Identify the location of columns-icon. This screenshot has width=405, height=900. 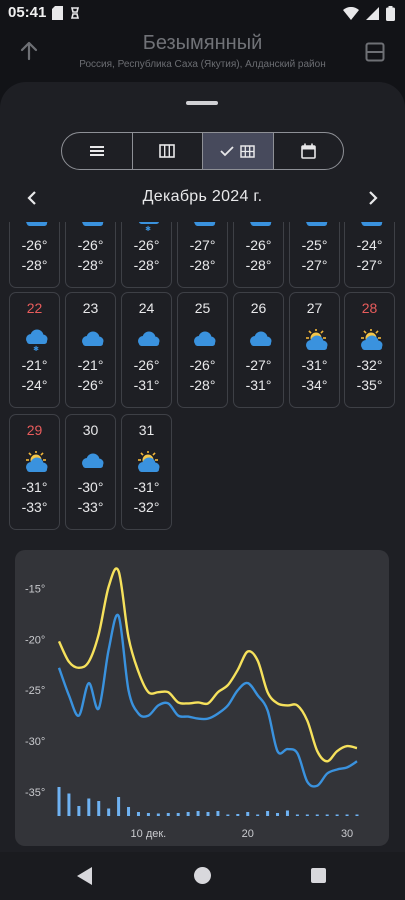
(167, 151).